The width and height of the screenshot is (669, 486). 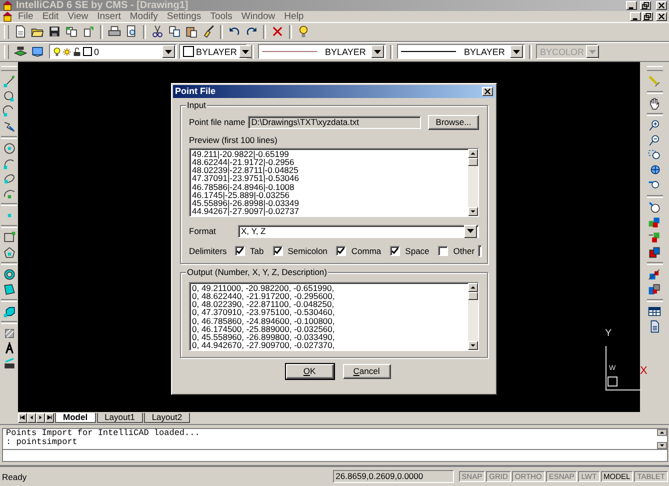 What do you see at coordinates (358, 231) in the screenshot?
I see `format-dropdown: X, Y, Z` at bounding box center [358, 231].